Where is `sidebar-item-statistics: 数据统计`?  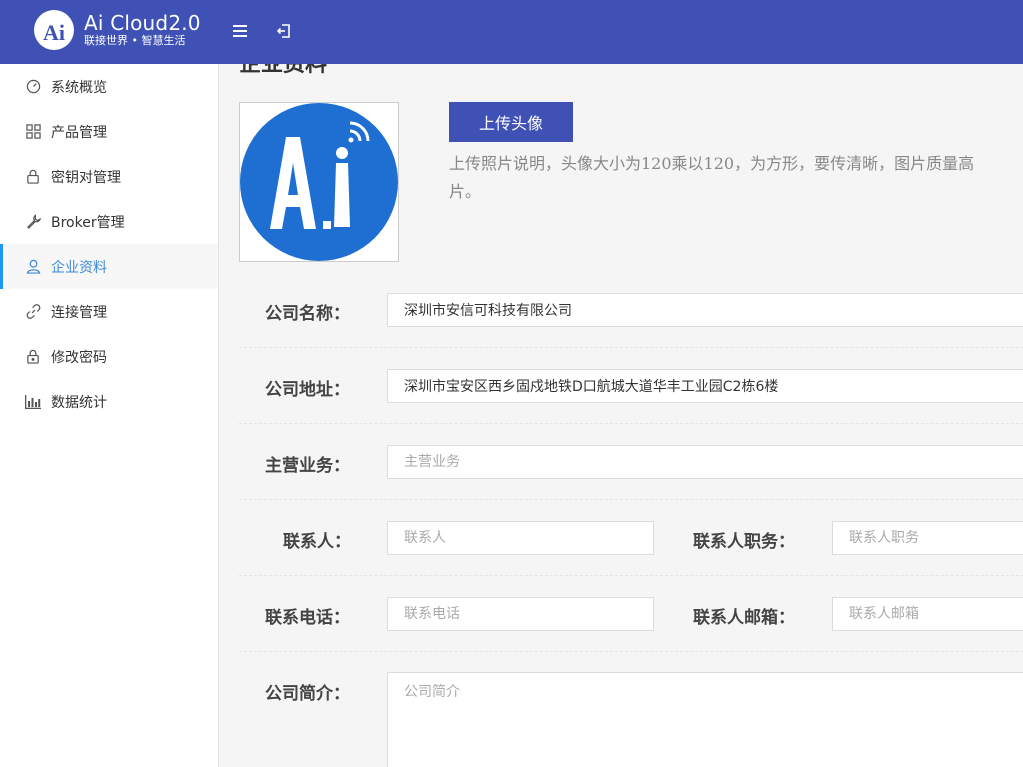 sidebar-item-statistics: 数据统计 is located at coordinates (109, 401).